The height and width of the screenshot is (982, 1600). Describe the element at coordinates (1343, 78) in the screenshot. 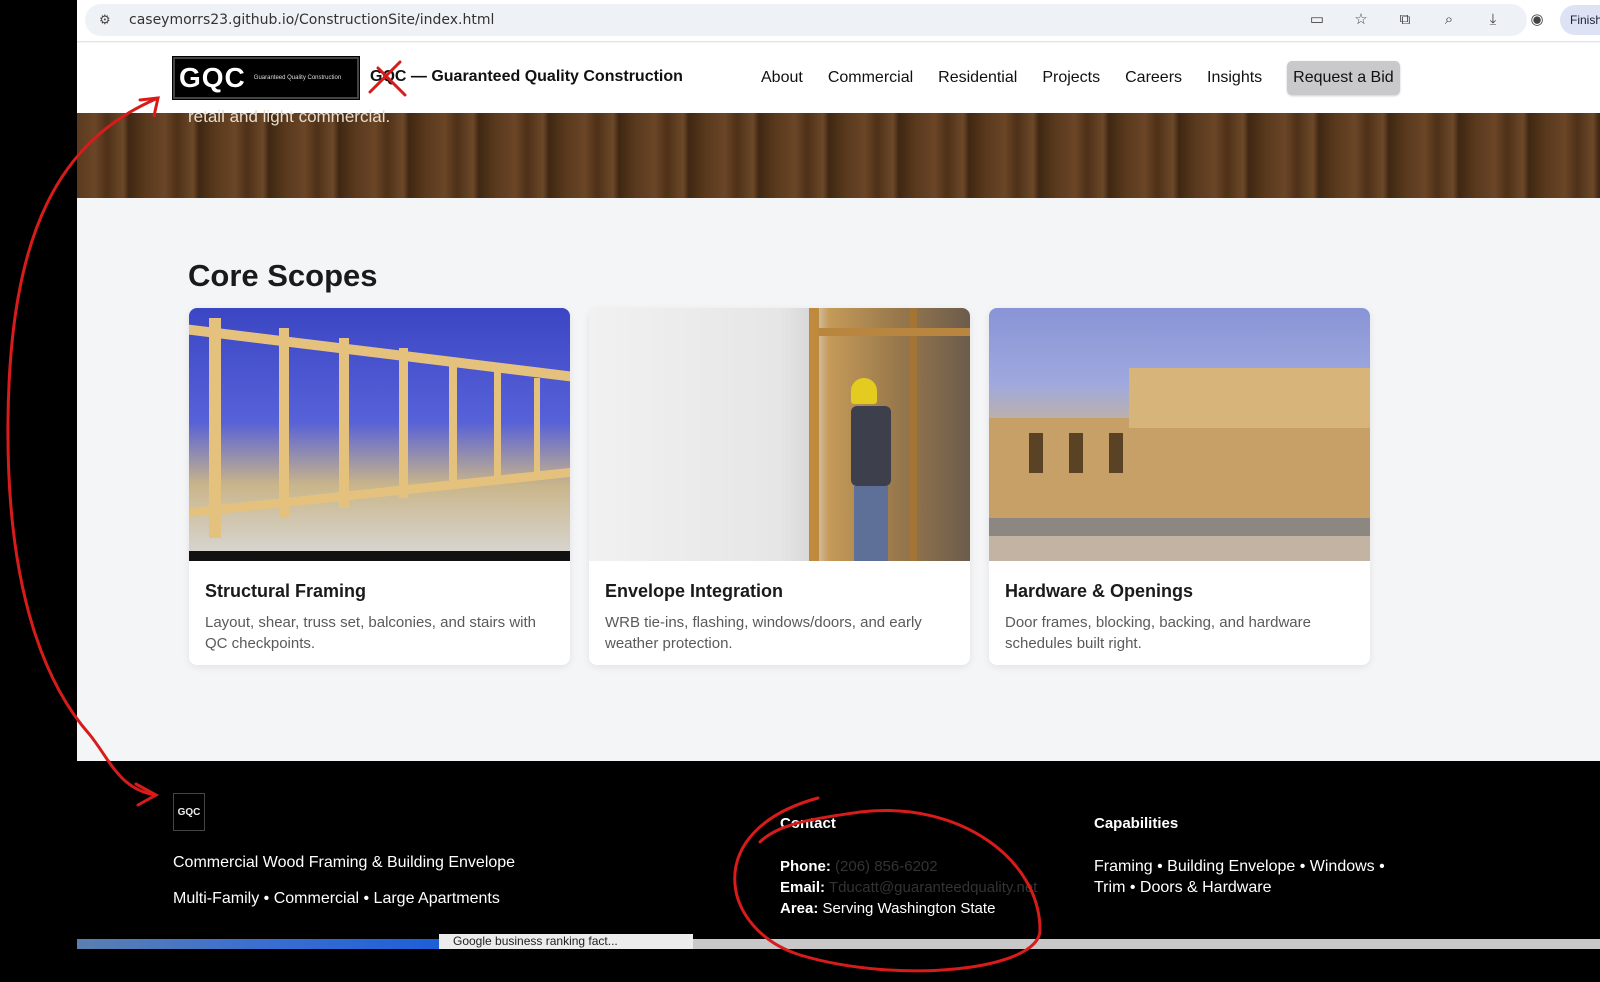

I see `request-bid-button: Request a Bid` at that location.